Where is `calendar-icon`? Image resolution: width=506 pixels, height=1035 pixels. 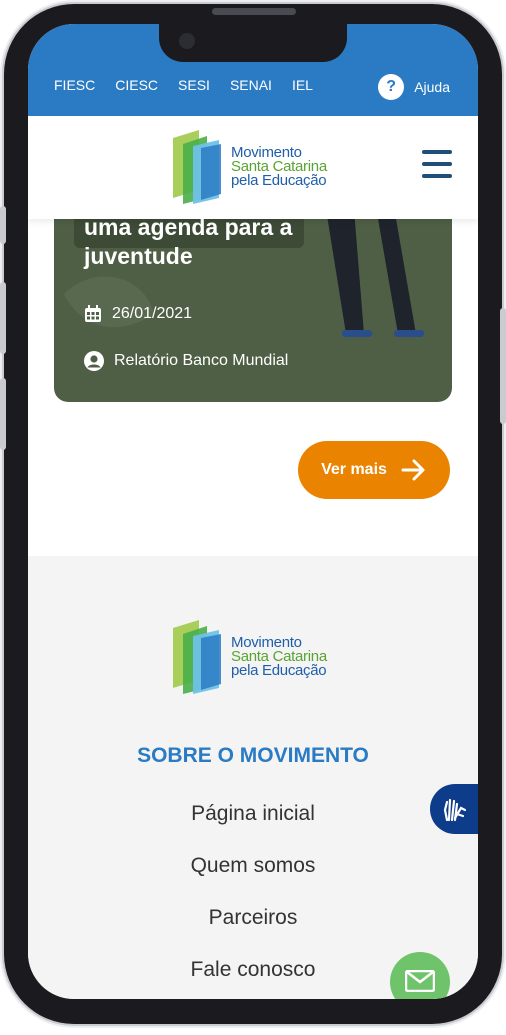
calendar-icon is located at coordinates (93, 313).